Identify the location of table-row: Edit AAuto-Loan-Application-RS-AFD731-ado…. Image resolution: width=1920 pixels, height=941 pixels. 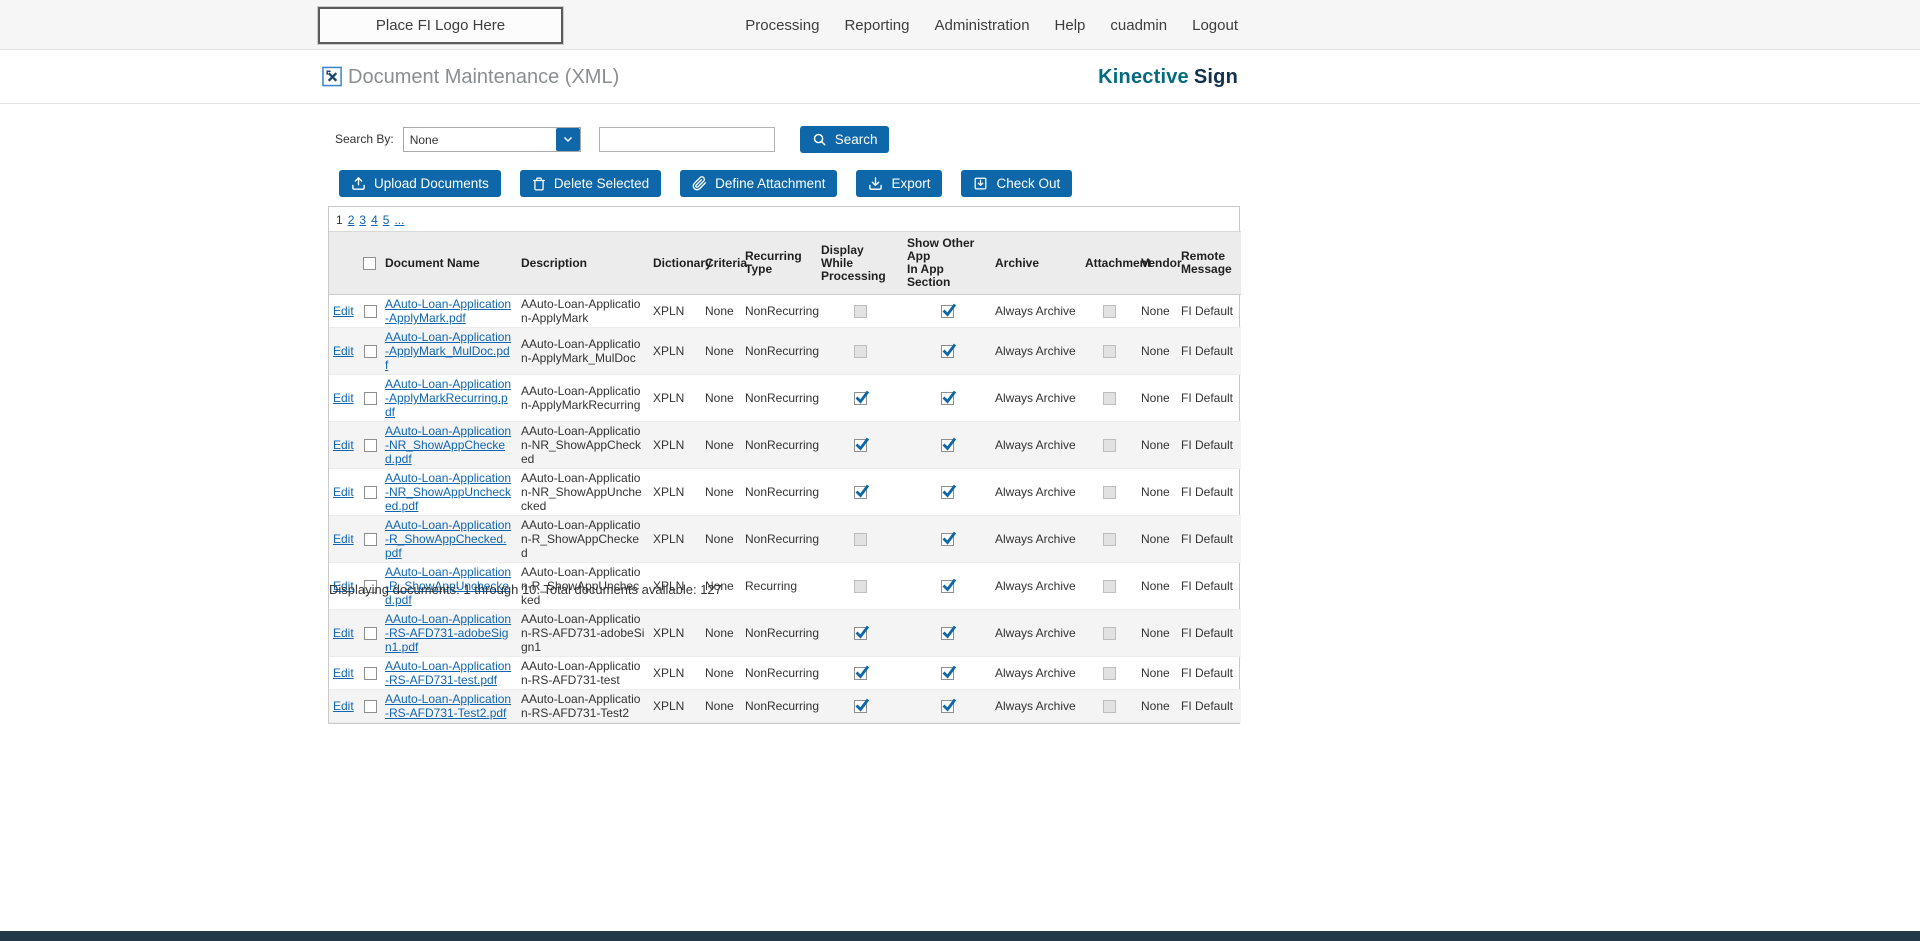
(785, 633).